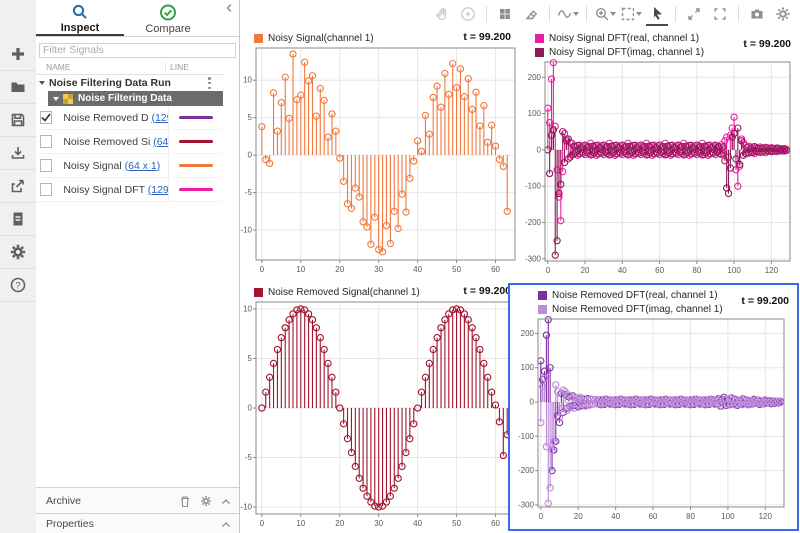 The image size is (800, 533). What do you see at coordinates (541, 516) in the screenshot?
I see `svg-text: 0` at bounding box center [541, 516].